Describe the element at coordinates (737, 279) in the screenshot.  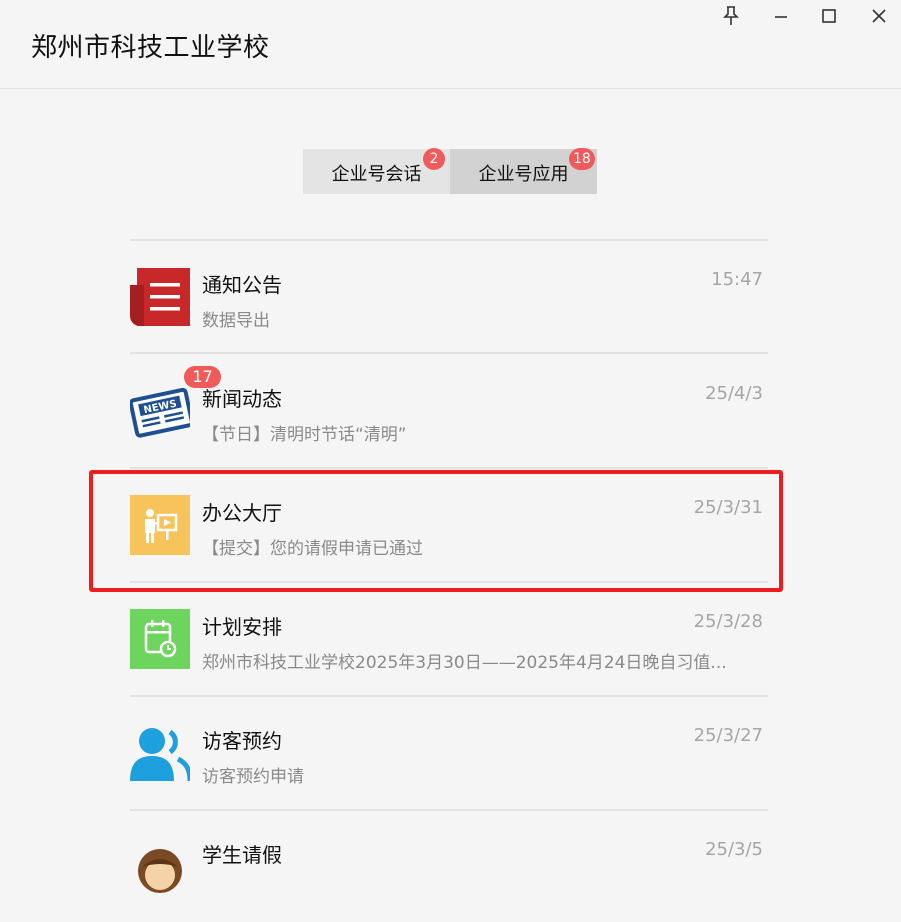
I see `item-time: 15:47` at that location.